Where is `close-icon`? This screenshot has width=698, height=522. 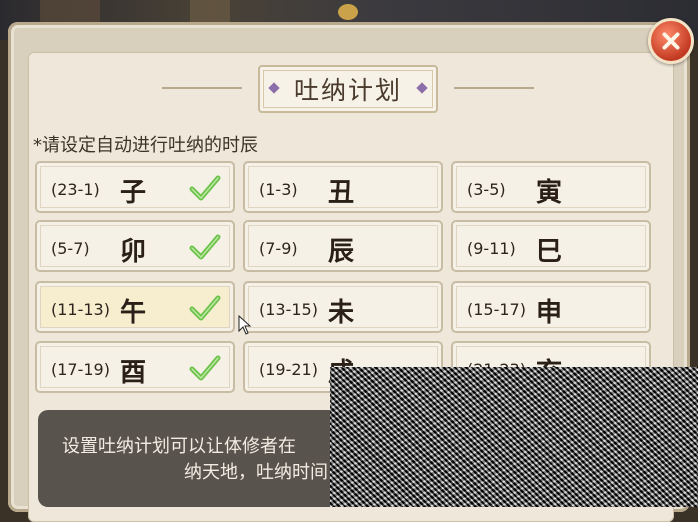 close-icon is located at coordinates (671, 41).